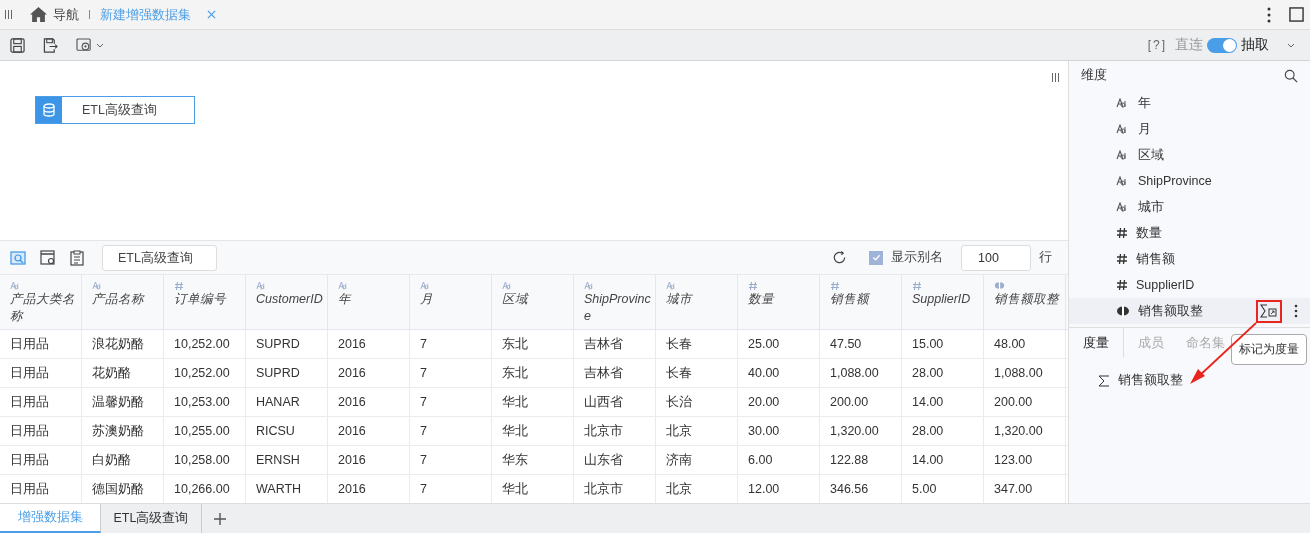 The width and height of the screenshot is (1310, 533). Describe the element at coordinates (861, 460) in the screenshot. I see `table-cell: 122.88` at that location.